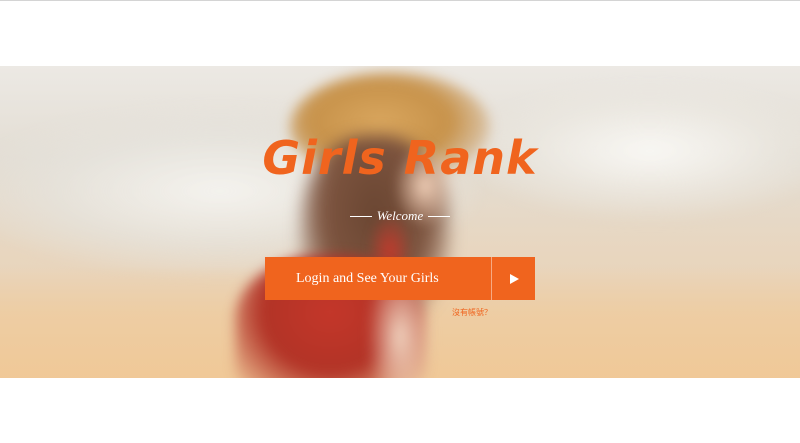  I want to click on welcome-text: Welcome, so click(400, 215).